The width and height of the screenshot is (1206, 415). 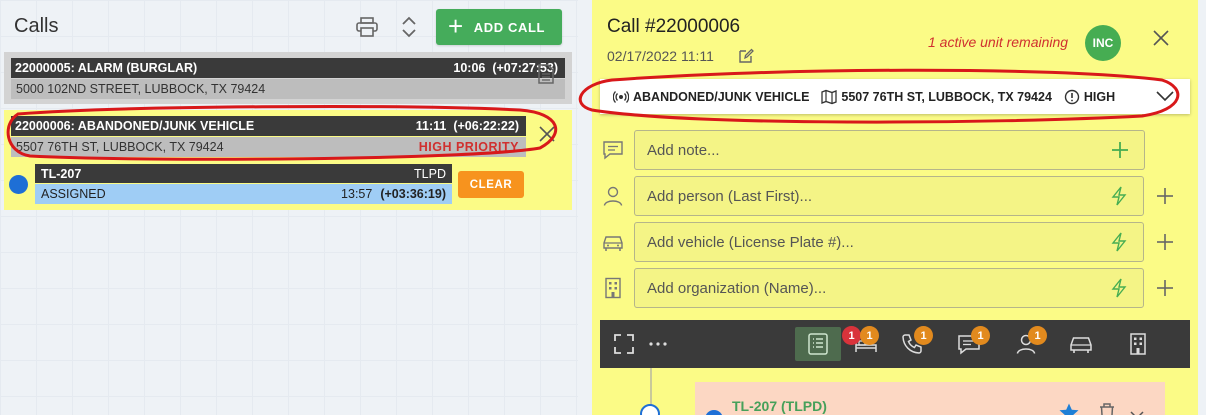 What do you see at coordinates (467, 126) in the screenshot?
I see `call-time: 11:11 (+06:22:22)` at bounding box center [467, 126].